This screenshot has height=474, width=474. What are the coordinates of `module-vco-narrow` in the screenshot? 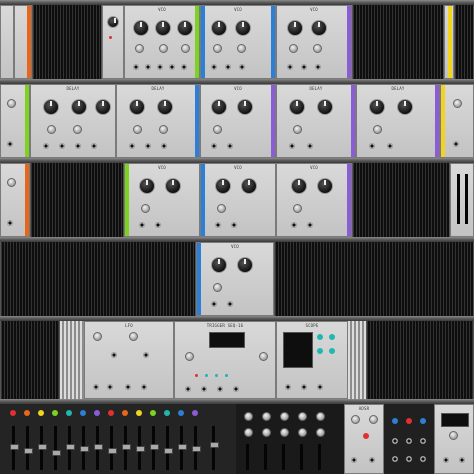 It's located at (23, 42).